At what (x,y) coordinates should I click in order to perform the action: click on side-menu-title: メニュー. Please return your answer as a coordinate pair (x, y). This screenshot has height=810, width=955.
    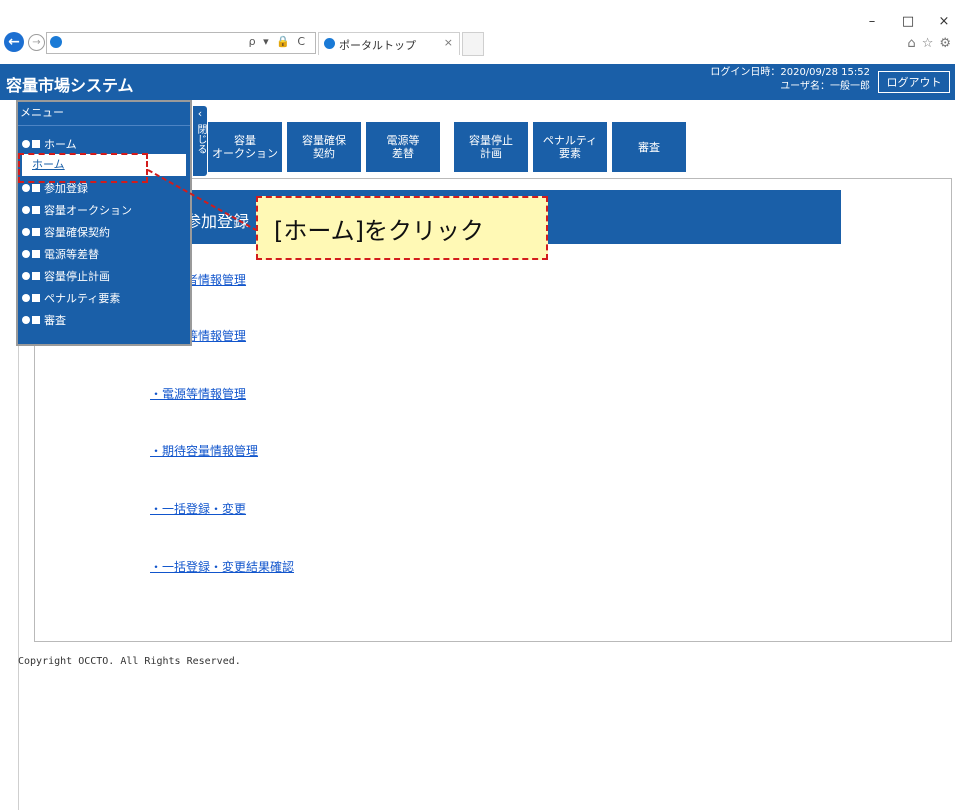
    Looking at the image, I should click on (104, 114).